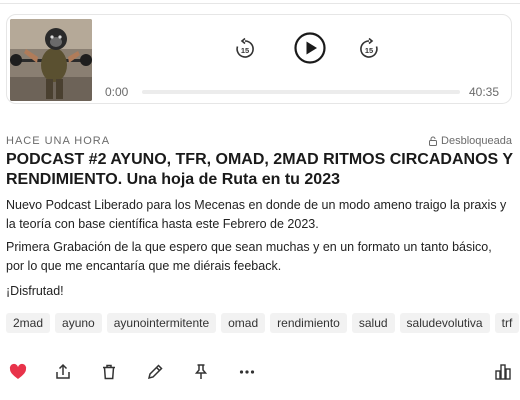 The width and height of the screenshot is (520, 400). Describe the element at coordinates (308, 323) in the screenshot. I see `tag-item: rendimiento` at that location.